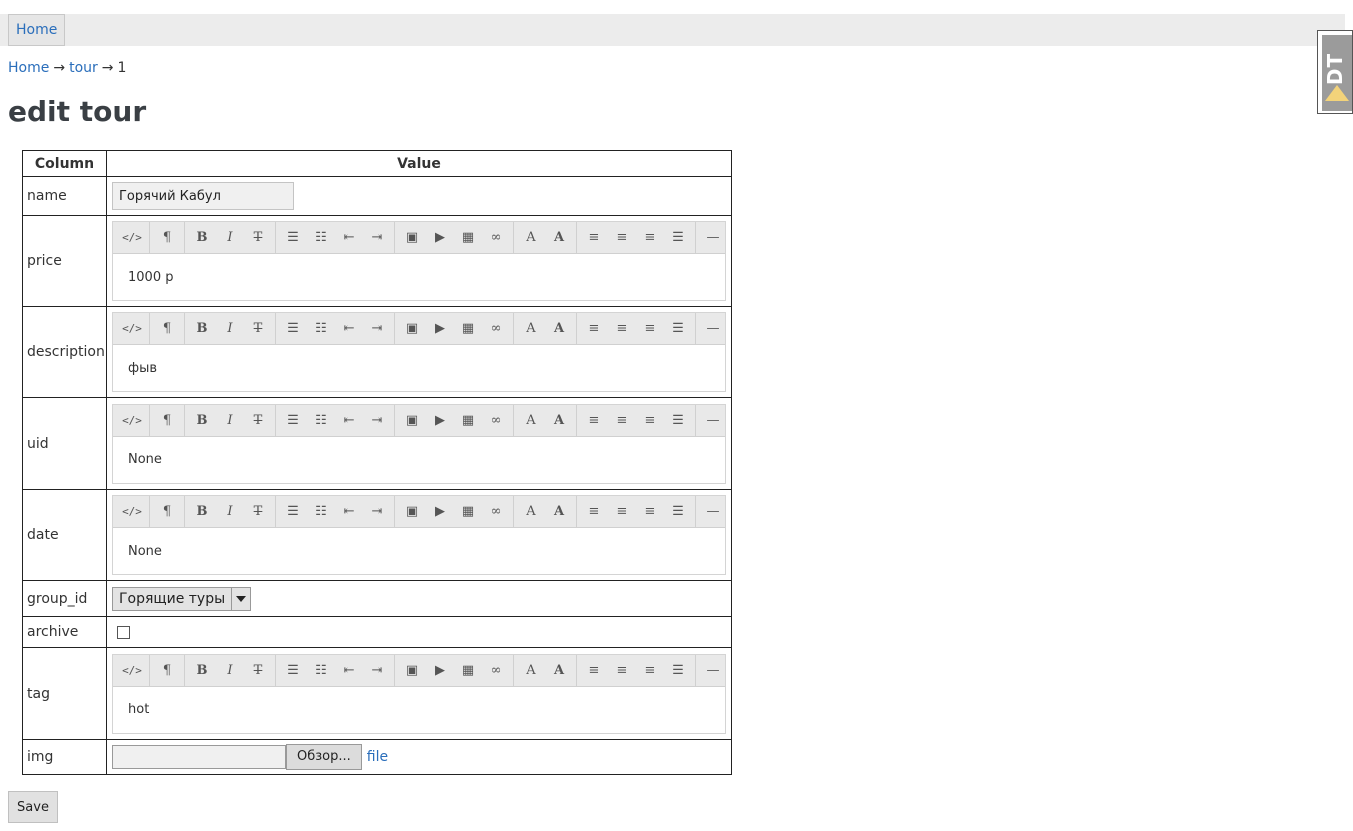 This screenshot has height=831, width=1353. I want to click on tag-editor-content: hot, so click(419, 709).